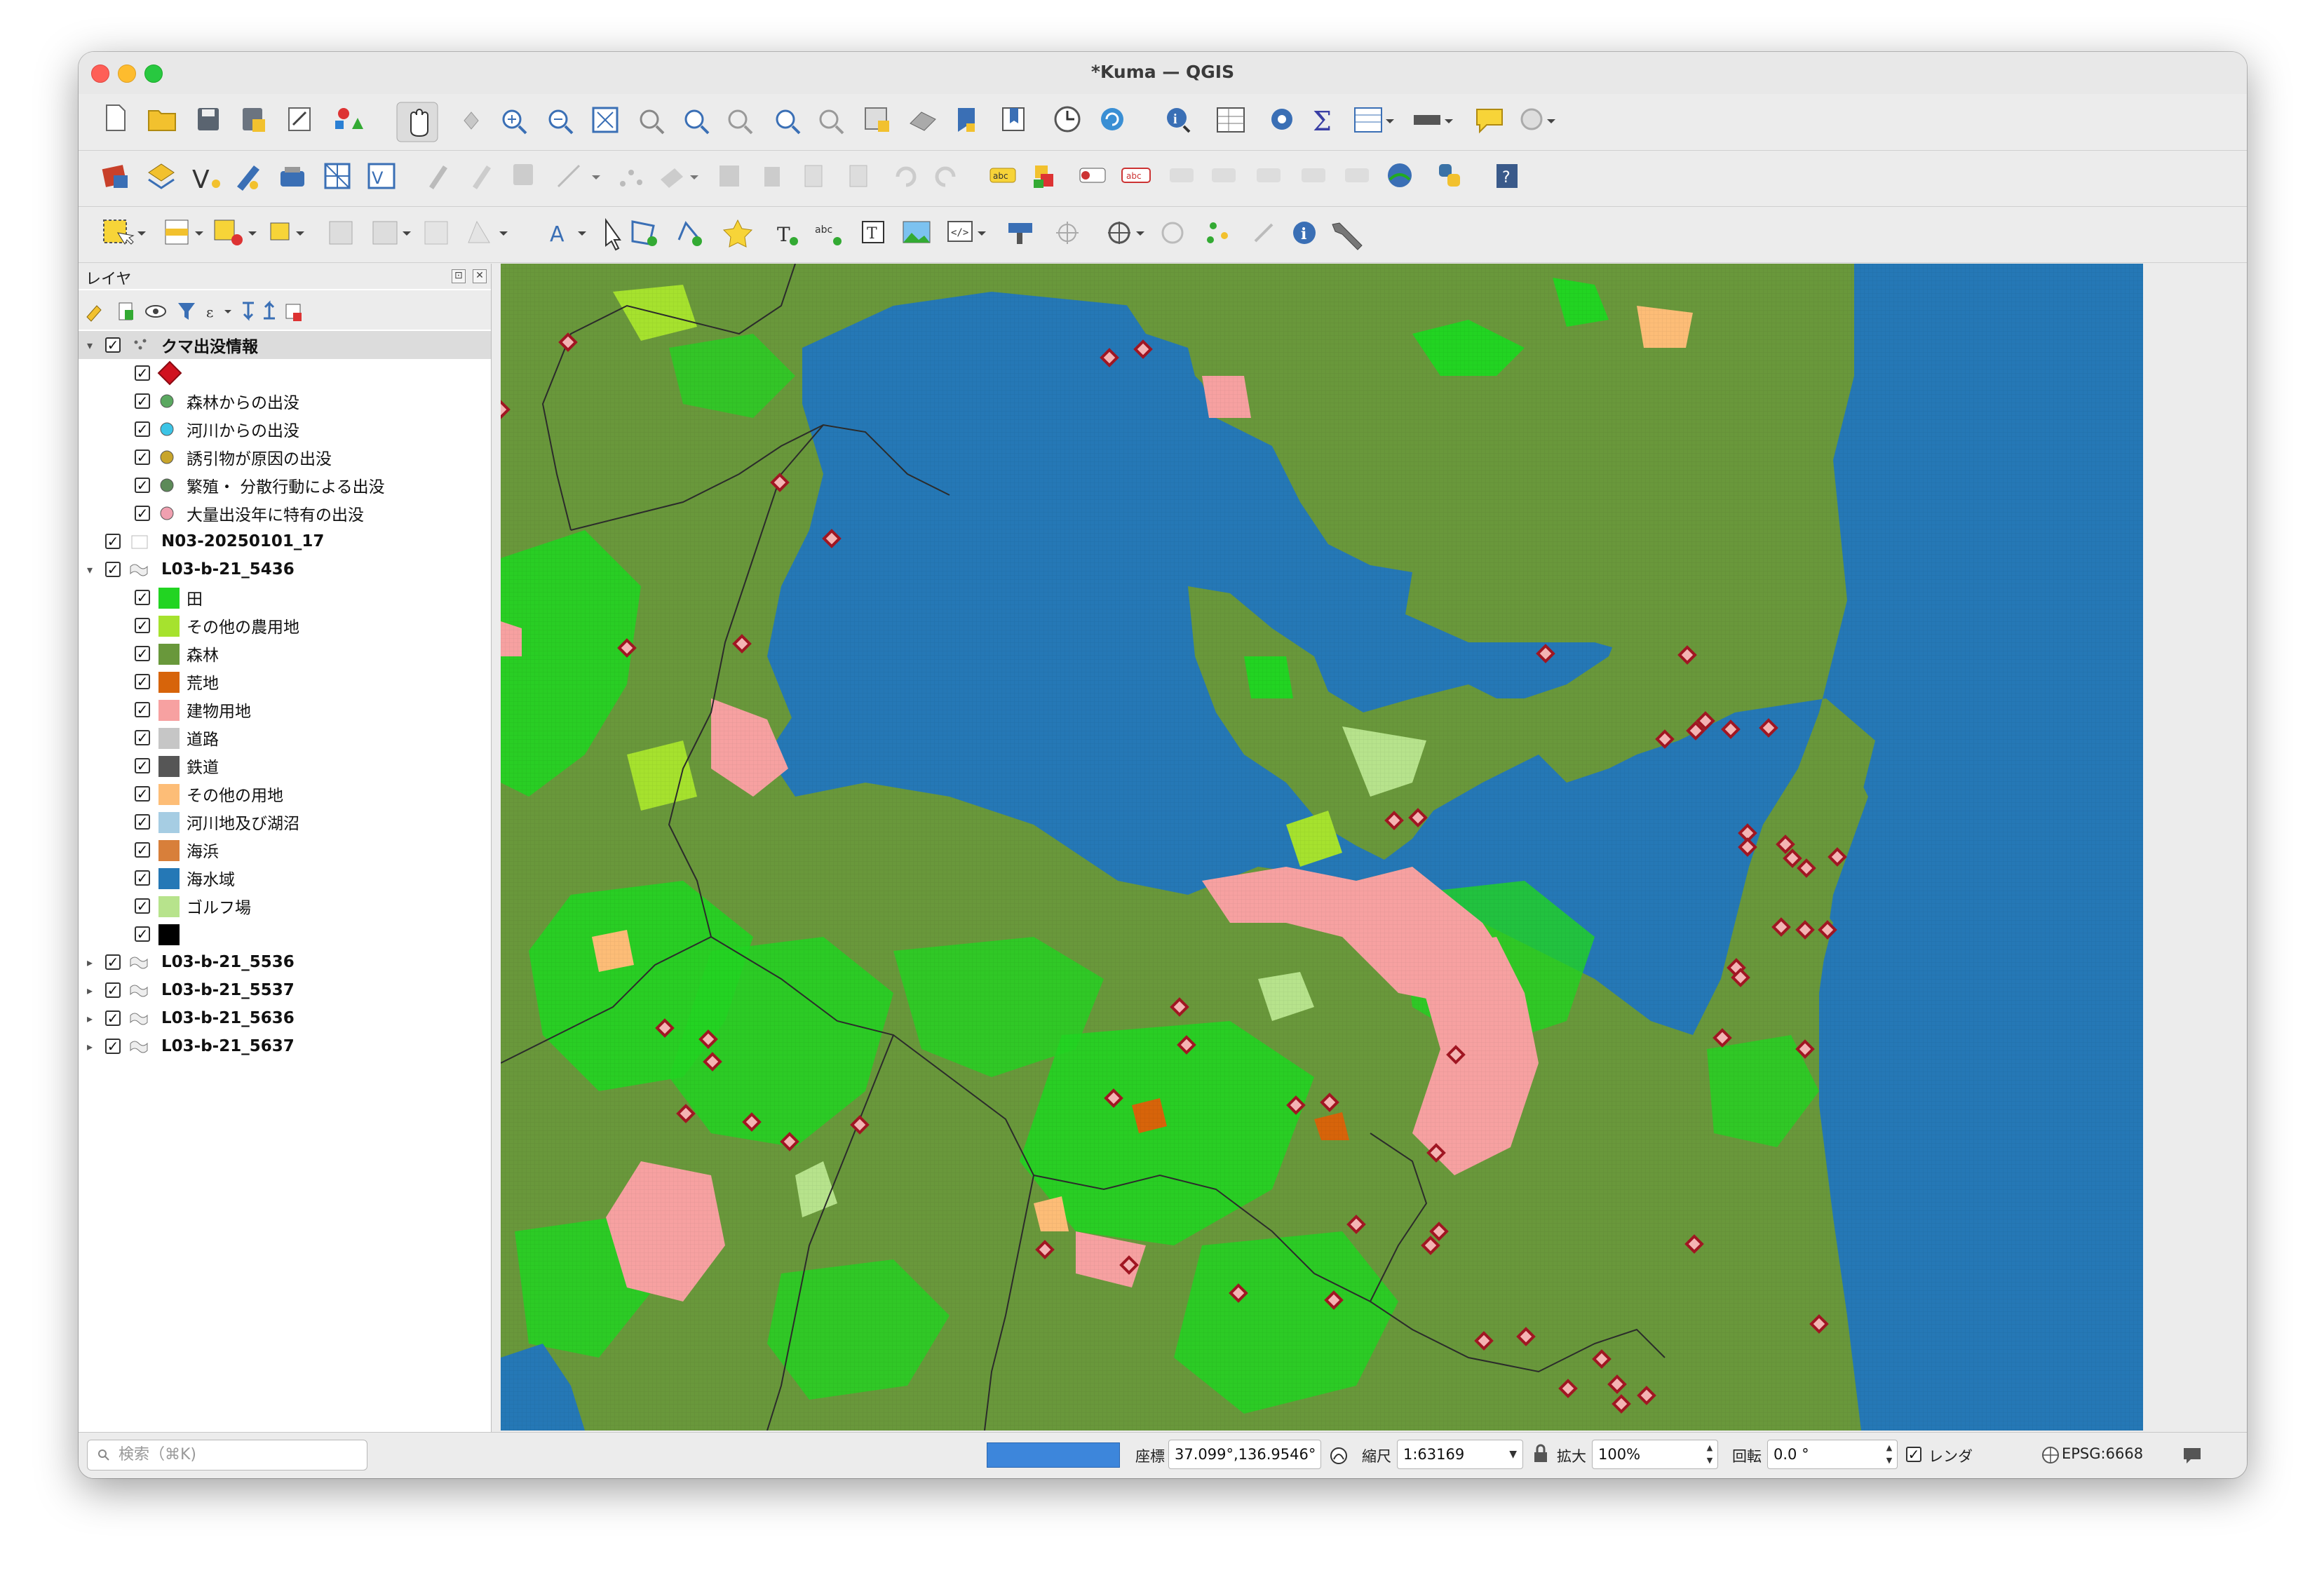 The image size is (2324, 1582). I want to click on python-console-icon, so click(1449, 175).